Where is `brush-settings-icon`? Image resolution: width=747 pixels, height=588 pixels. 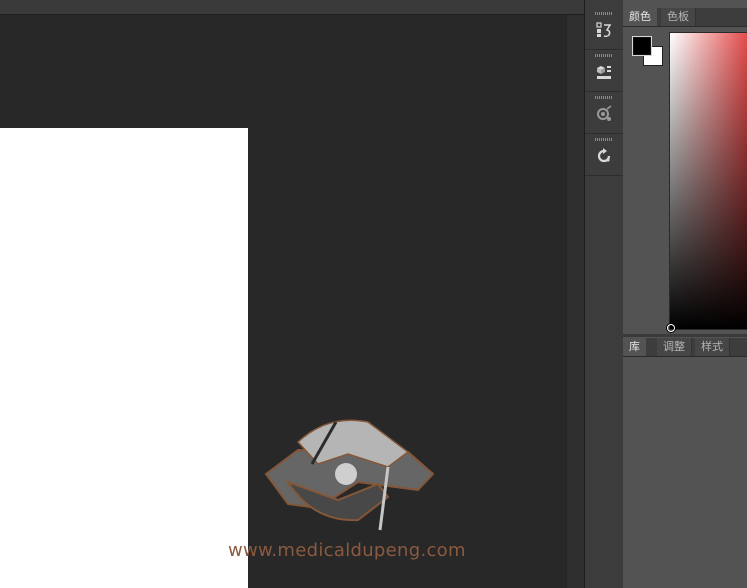
brush-settings-icon is located at coordinates (604, 113).